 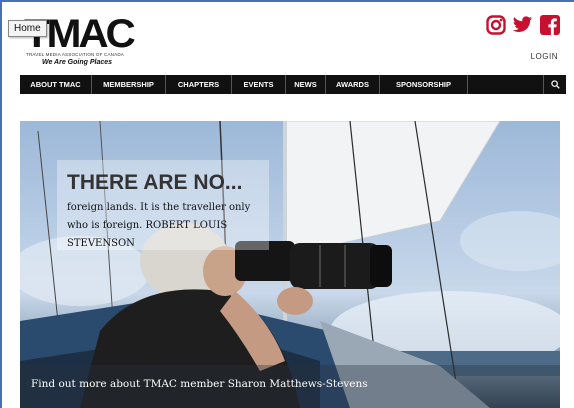 What do you see at coordinates (56, 84) in the screenshot?
I see `nav-about-tmac: ABOUT TMAC` at bounding box center [56, 84].